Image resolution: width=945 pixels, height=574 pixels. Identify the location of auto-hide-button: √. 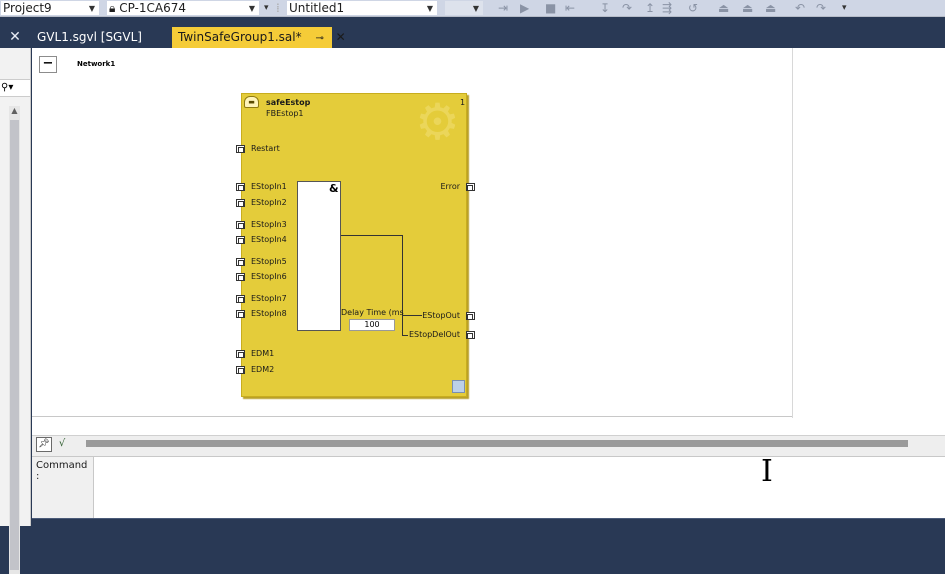
(62, 444).